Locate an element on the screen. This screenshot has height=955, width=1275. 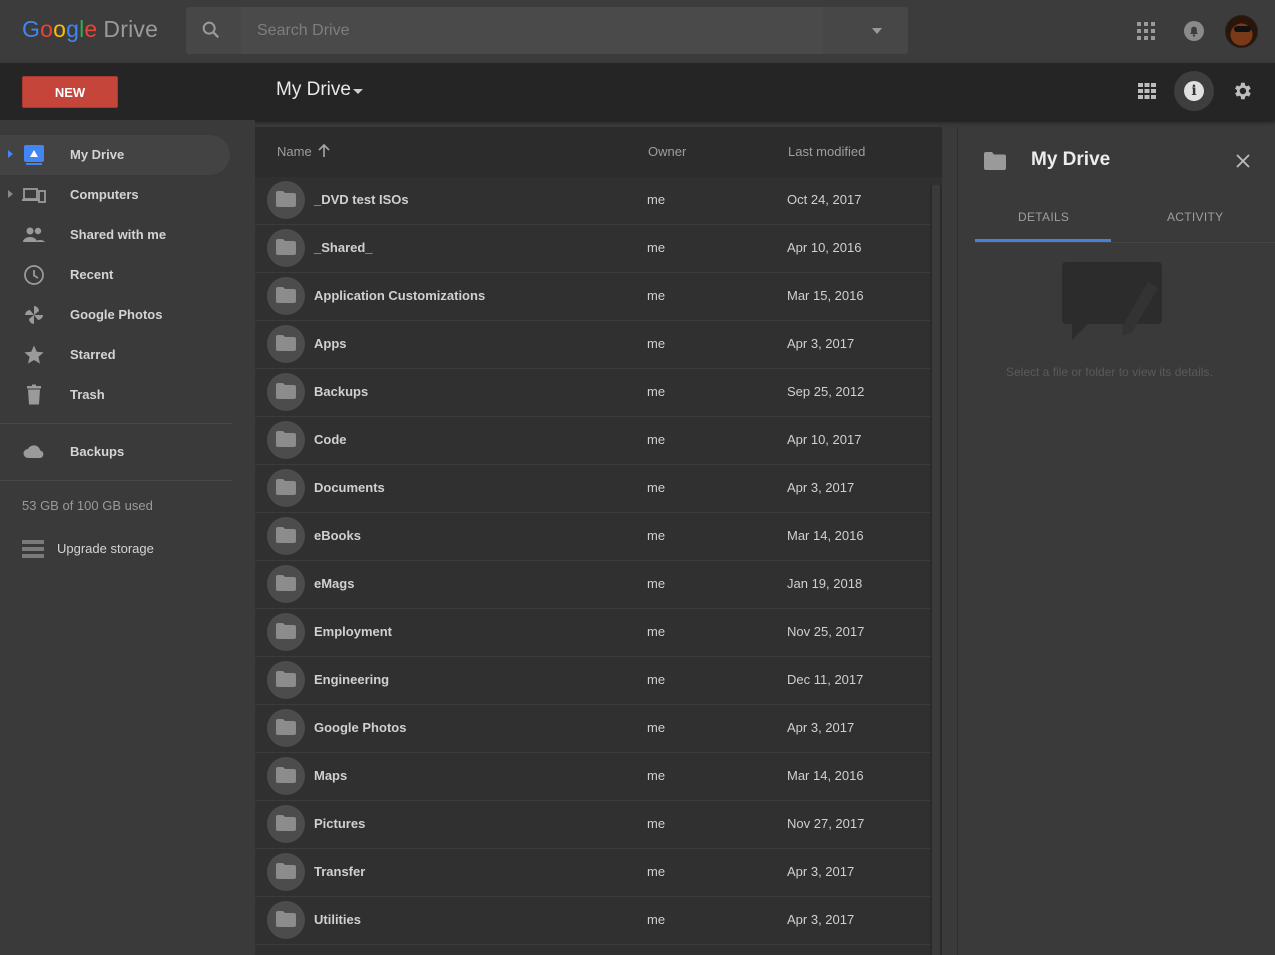
breadcrumb-dropdown-icon is located at coordinates (358, 91).